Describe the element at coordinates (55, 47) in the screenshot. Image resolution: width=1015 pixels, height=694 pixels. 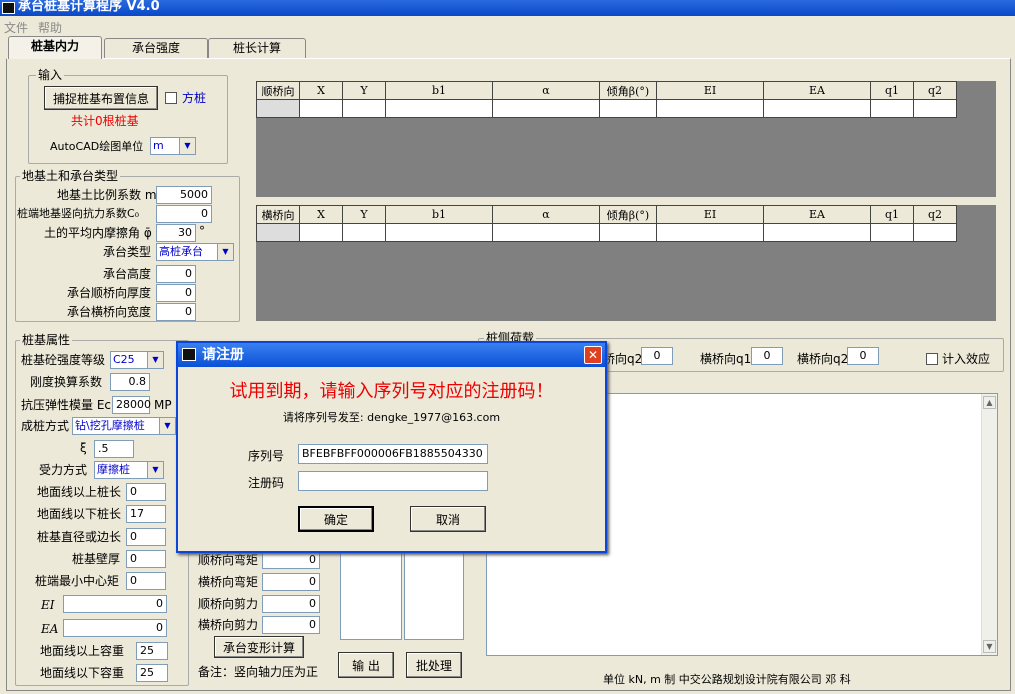
I see `tab-pile-force: 桩基内力` at that location.